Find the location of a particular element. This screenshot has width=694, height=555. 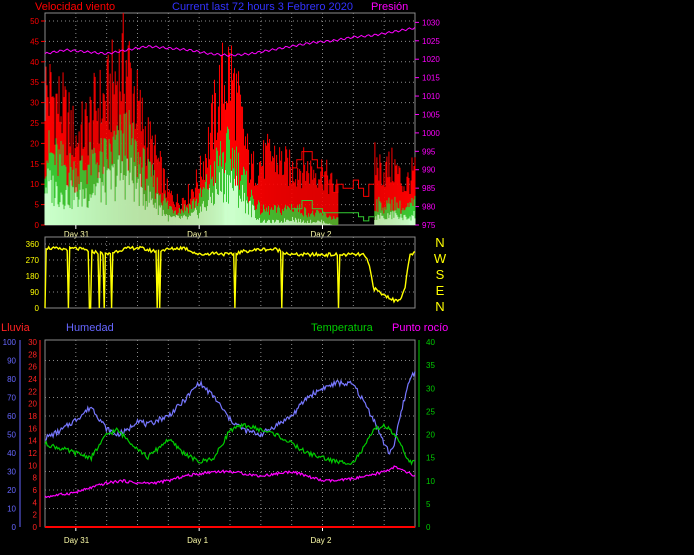

temperature-y-tick-label: 25 is located at coordinates (430, 411).